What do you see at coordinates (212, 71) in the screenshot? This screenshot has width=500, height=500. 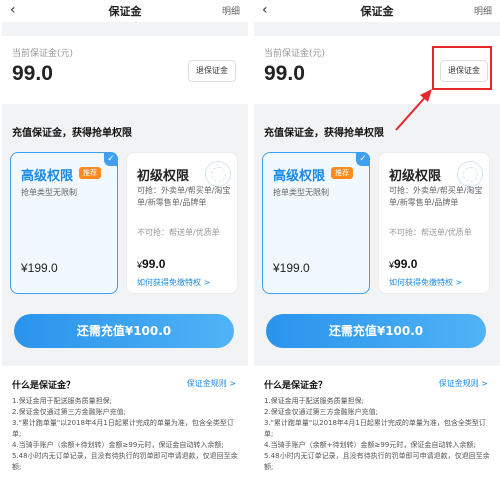 I see `refund-deposit-button: 退保证金` at bounding box center [212, 71].